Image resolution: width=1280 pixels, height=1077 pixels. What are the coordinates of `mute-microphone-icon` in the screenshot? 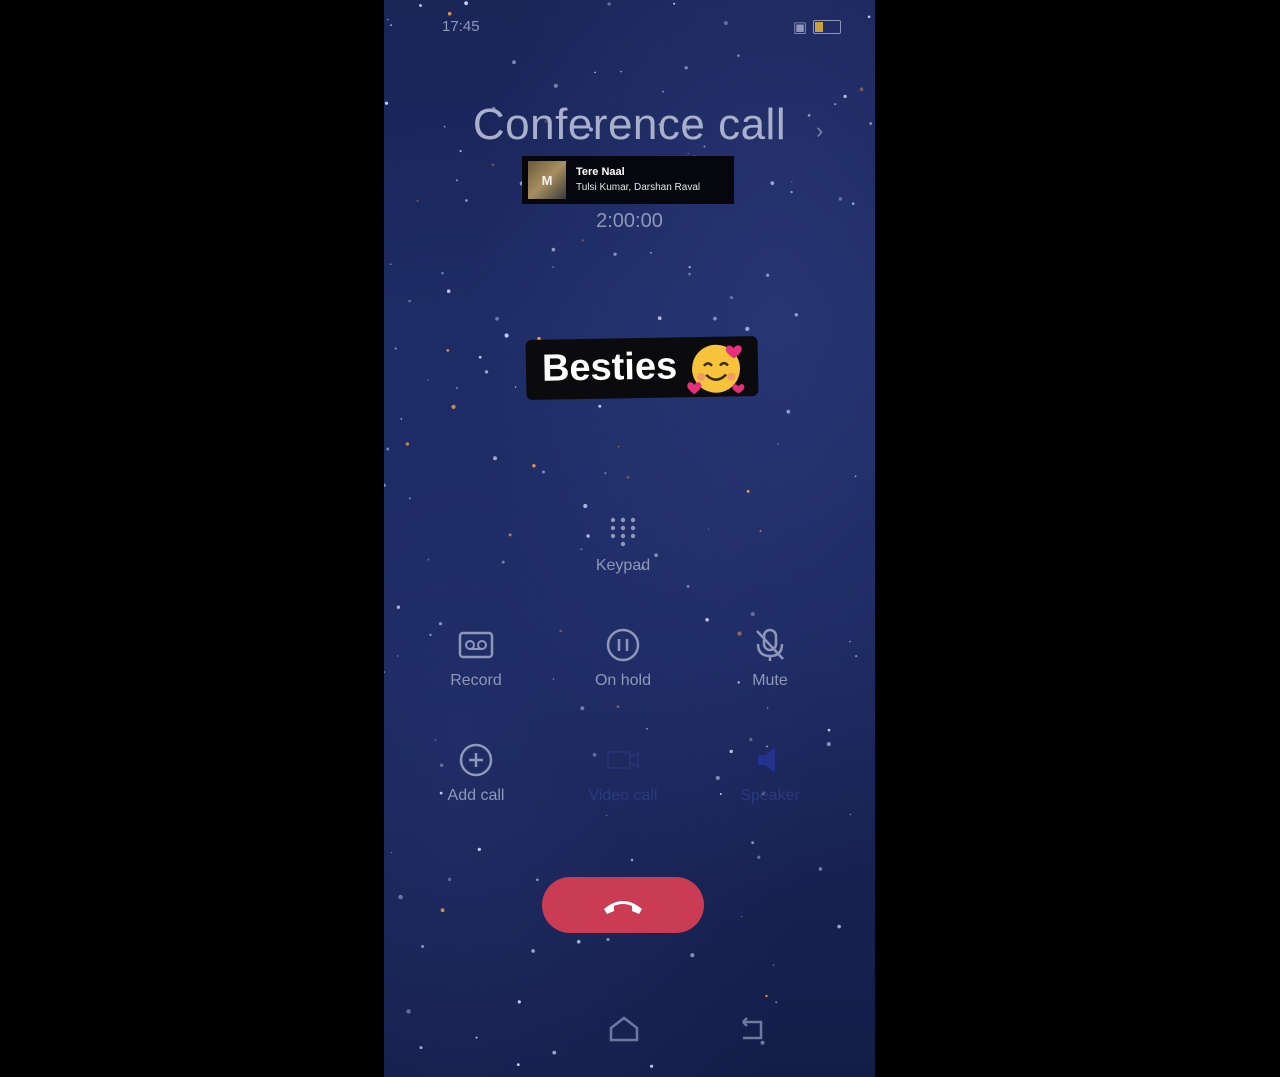 It's located at (770, 644).